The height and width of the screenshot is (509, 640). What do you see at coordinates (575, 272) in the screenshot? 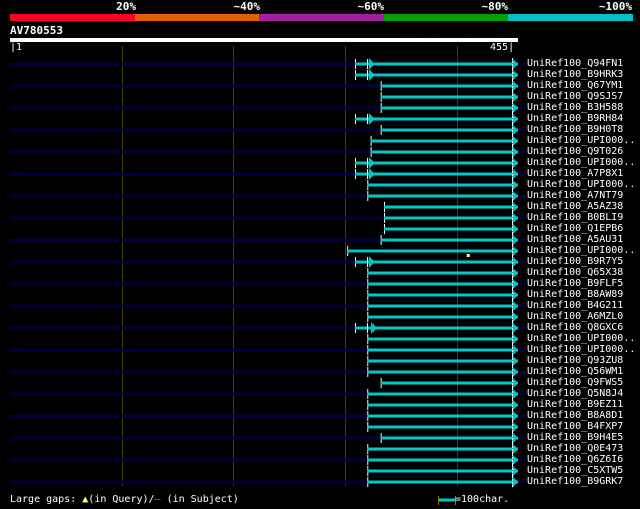
I see `hit-label: UniRef100_Q65X38` at bounding box center [575, 272].